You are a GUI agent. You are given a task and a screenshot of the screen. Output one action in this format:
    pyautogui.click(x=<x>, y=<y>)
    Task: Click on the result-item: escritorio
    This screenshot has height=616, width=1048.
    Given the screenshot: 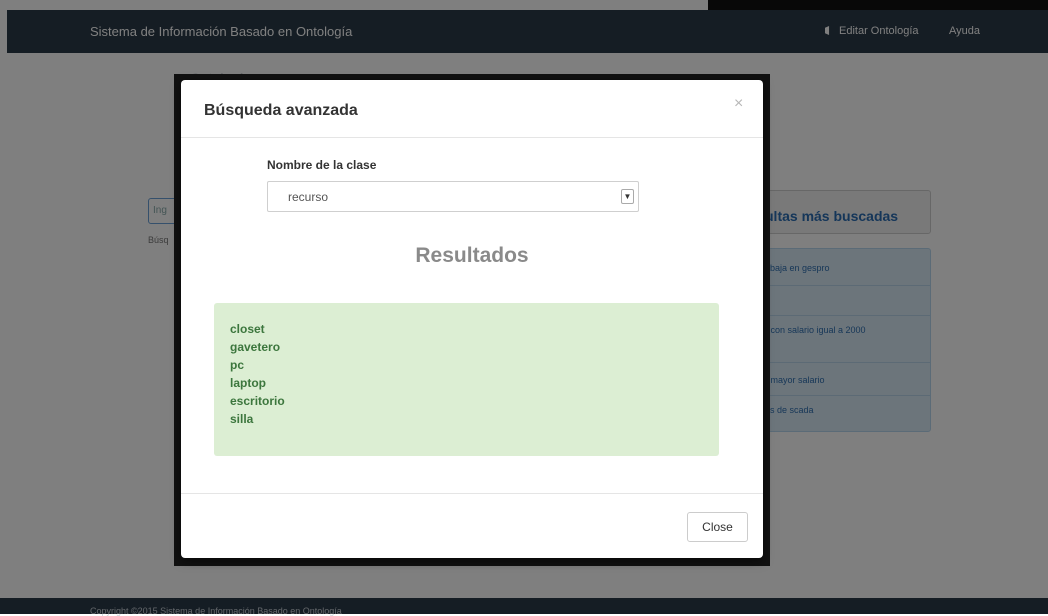 What is the action you would take?
    pyautogui.click(x=257, y=401)
    